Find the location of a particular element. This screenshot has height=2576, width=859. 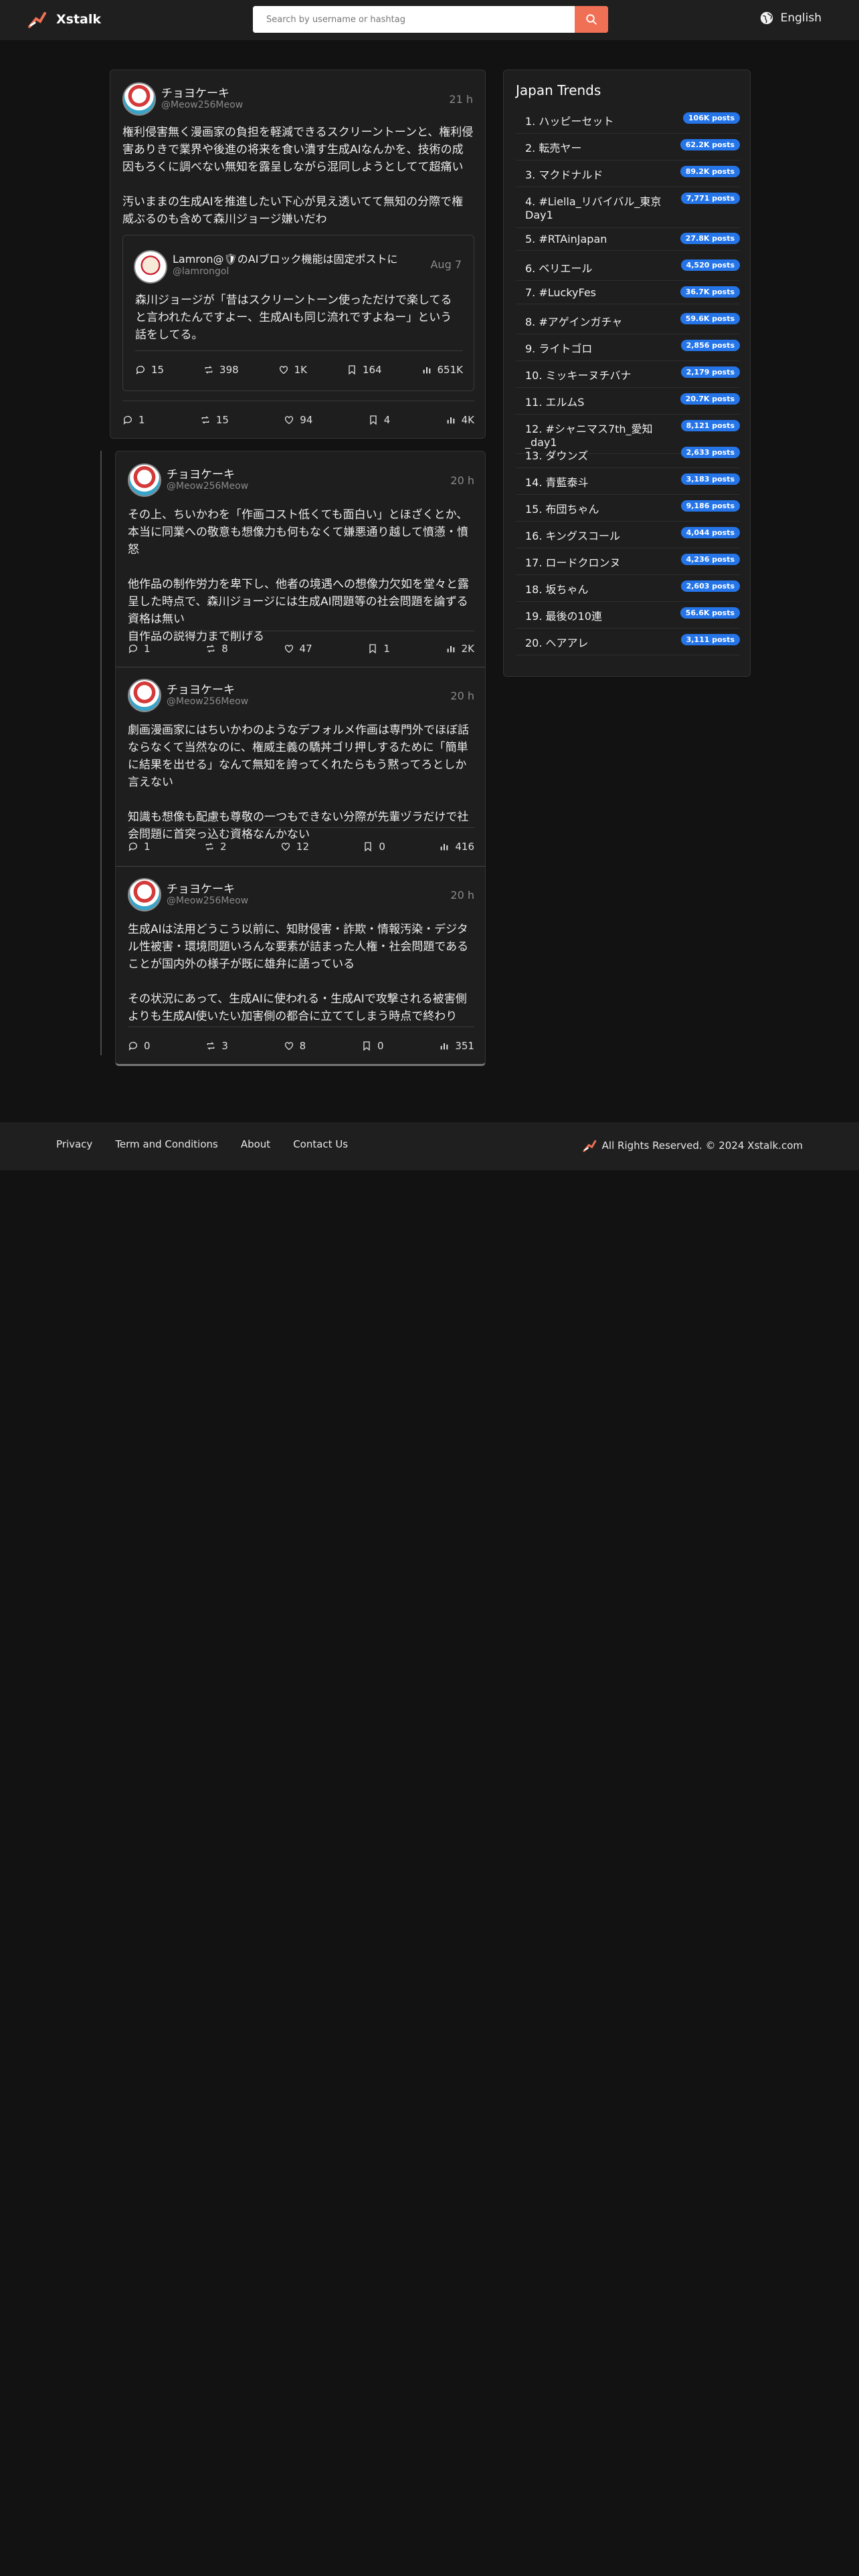

bookmark-count: 1 is located at coordinates (386, 649).